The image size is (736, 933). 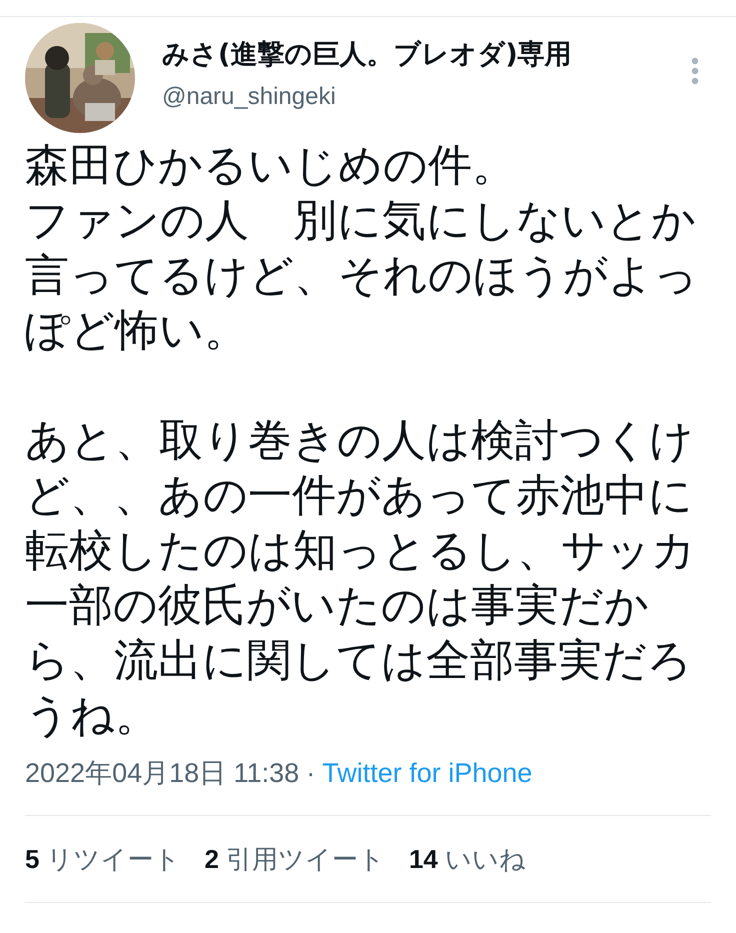 What do you see at coordinates (32, 859) in the screenshot?
I see `stat-count: 5` at bounding box center [32, 859].